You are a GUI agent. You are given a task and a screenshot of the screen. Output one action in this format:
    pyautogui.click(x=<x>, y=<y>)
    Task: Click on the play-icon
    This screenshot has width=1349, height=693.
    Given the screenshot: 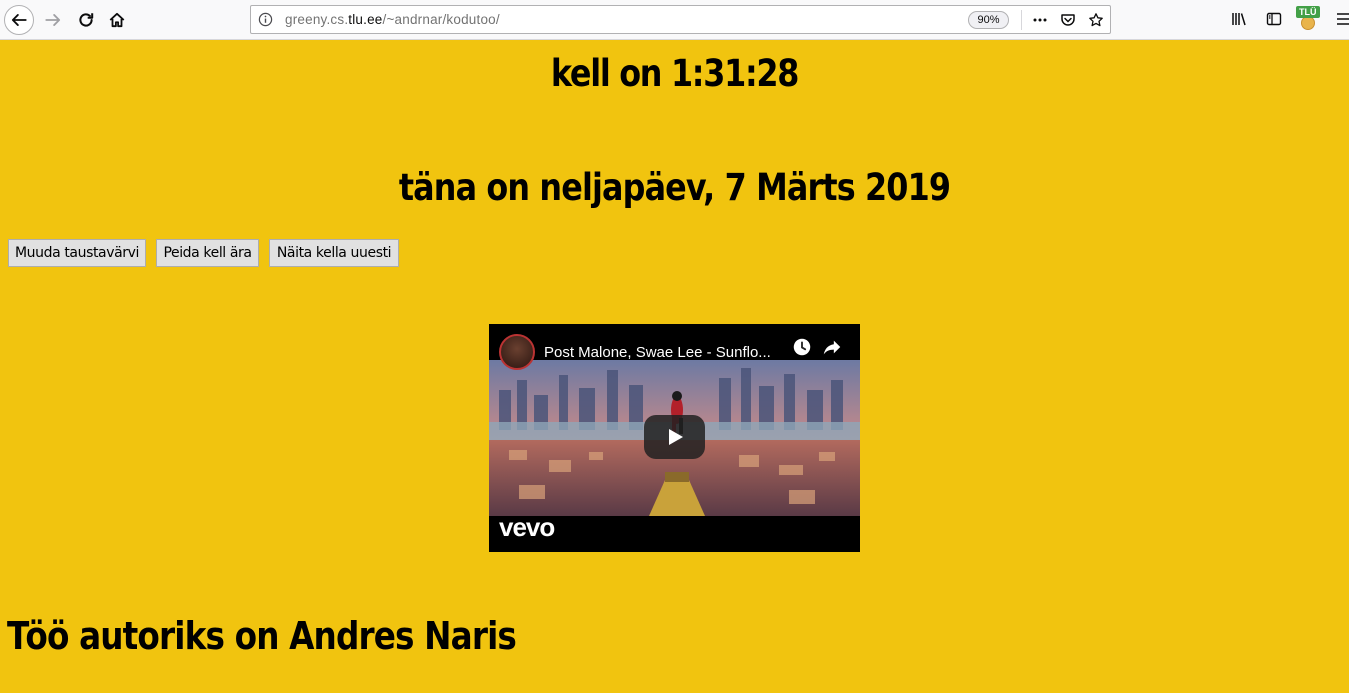 What is the action you would take?
    pyautogui.click(x=675, y=437)
    